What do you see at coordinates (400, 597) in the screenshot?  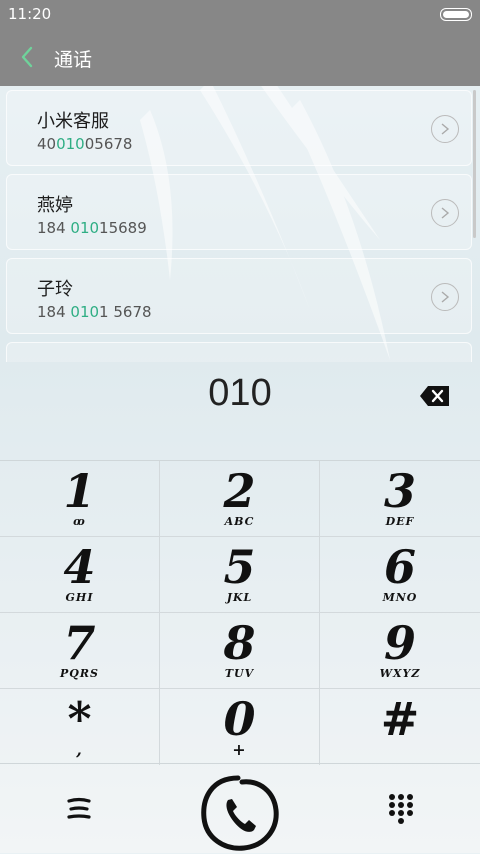 I see `key-letters: MNO` at bounding box center [400, 597].